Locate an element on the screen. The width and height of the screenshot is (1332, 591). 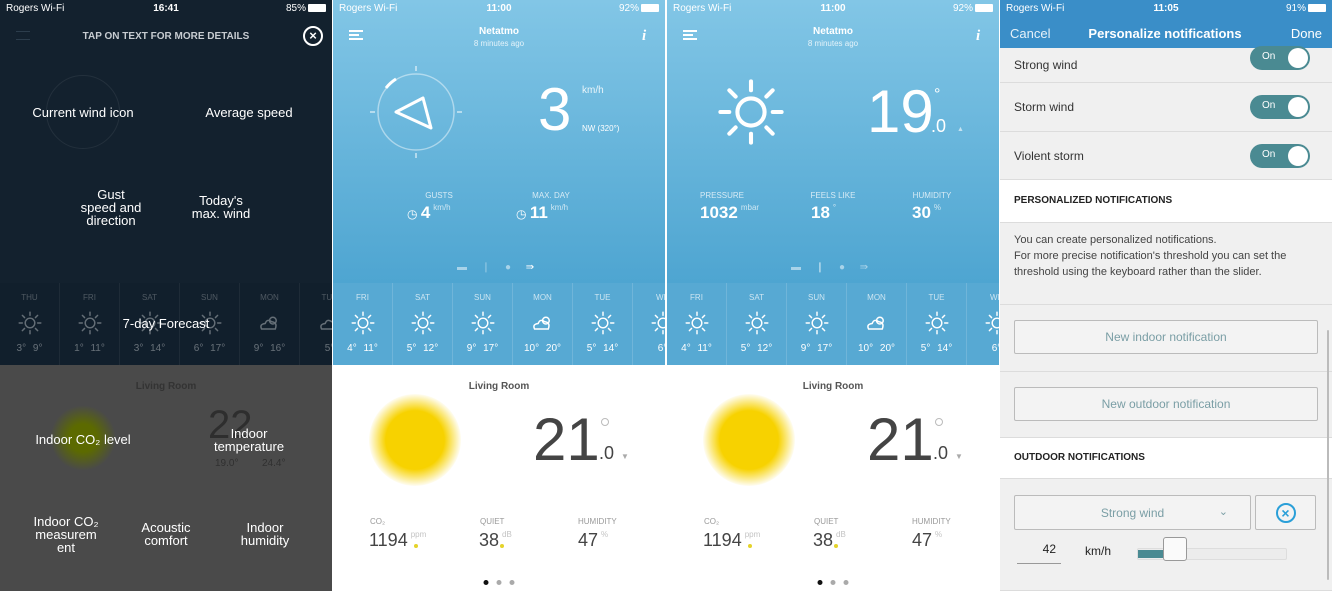
pressure-value: 1032 mbar is located at coordinates (729, 213).